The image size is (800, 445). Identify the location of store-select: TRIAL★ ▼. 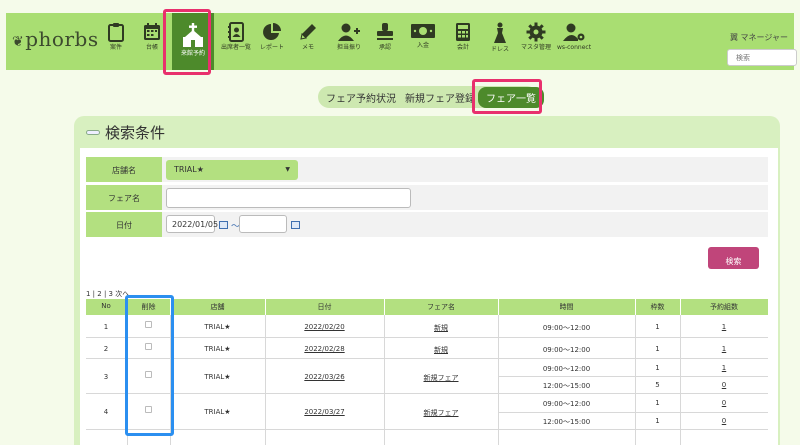
(232, 170).